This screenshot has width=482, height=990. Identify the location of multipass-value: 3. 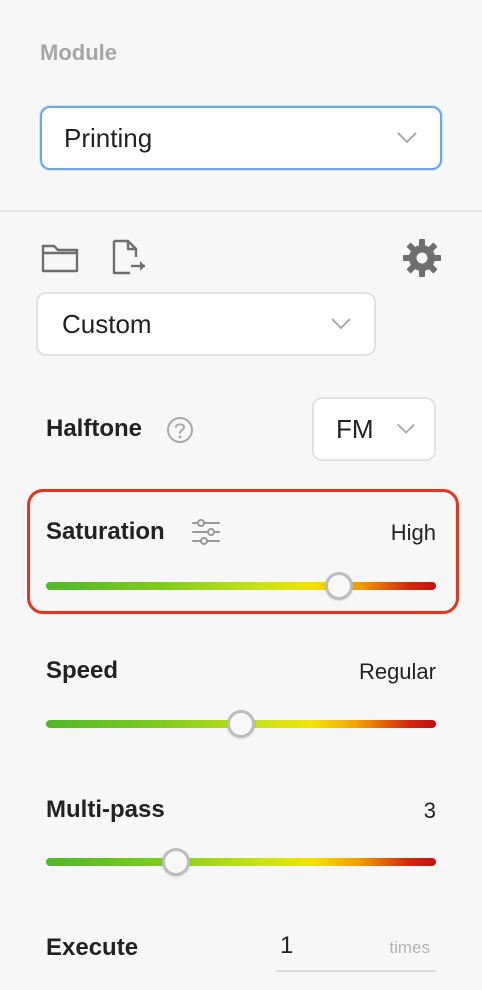
(429, 810).